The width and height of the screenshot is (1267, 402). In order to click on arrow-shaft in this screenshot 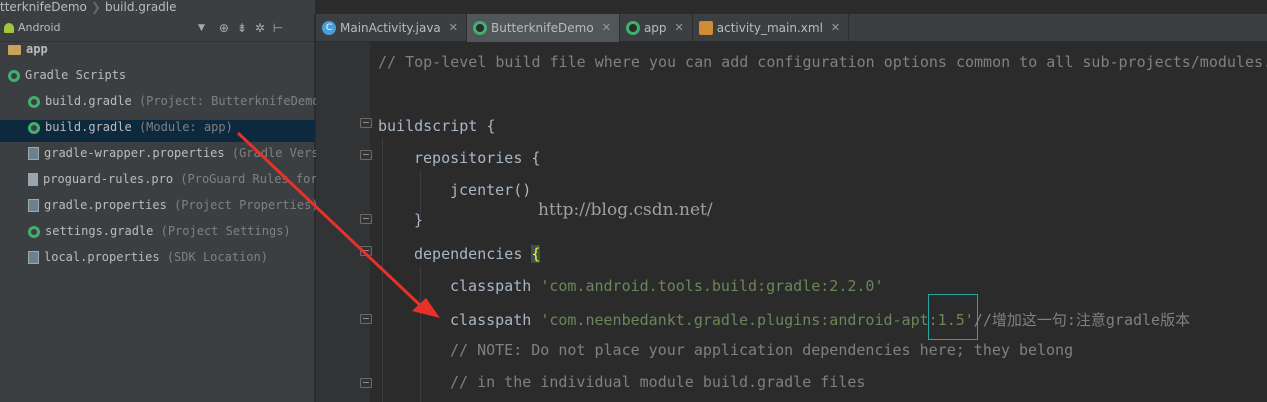, I will do `click(330, 220)`.